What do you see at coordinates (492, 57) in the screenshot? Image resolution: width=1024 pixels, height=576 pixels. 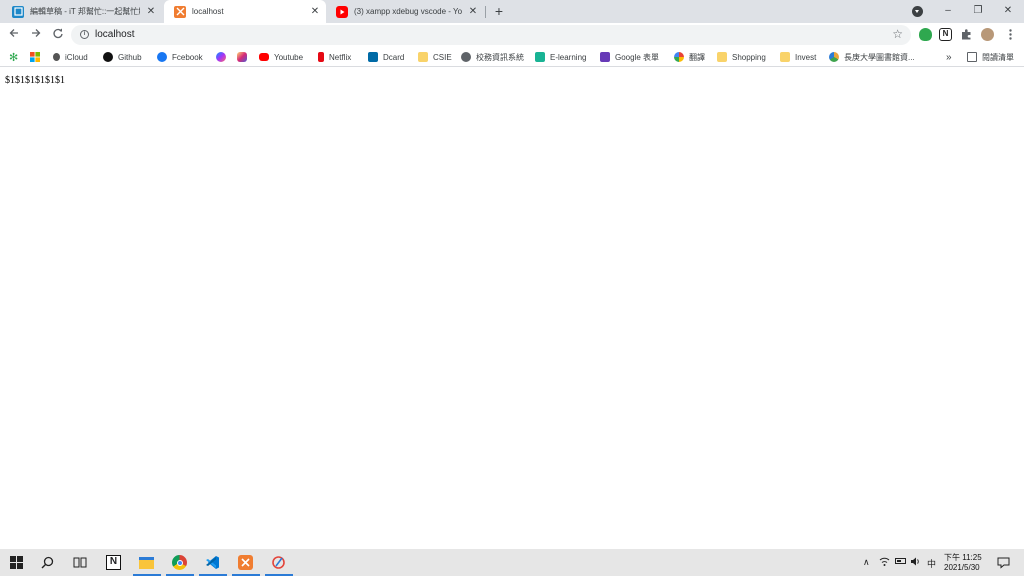 I see `bookmark-school-system: 校務資訊系統` at bounding box center [492, 57].